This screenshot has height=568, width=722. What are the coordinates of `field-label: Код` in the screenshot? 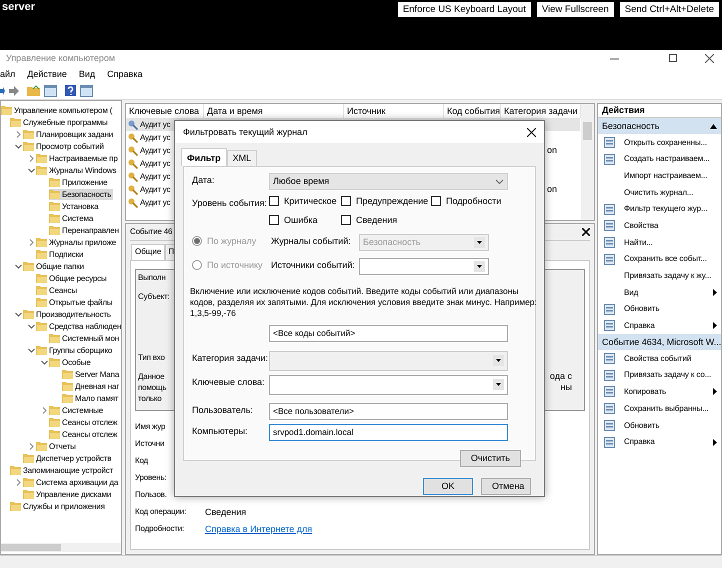 It's located at (142, 461).